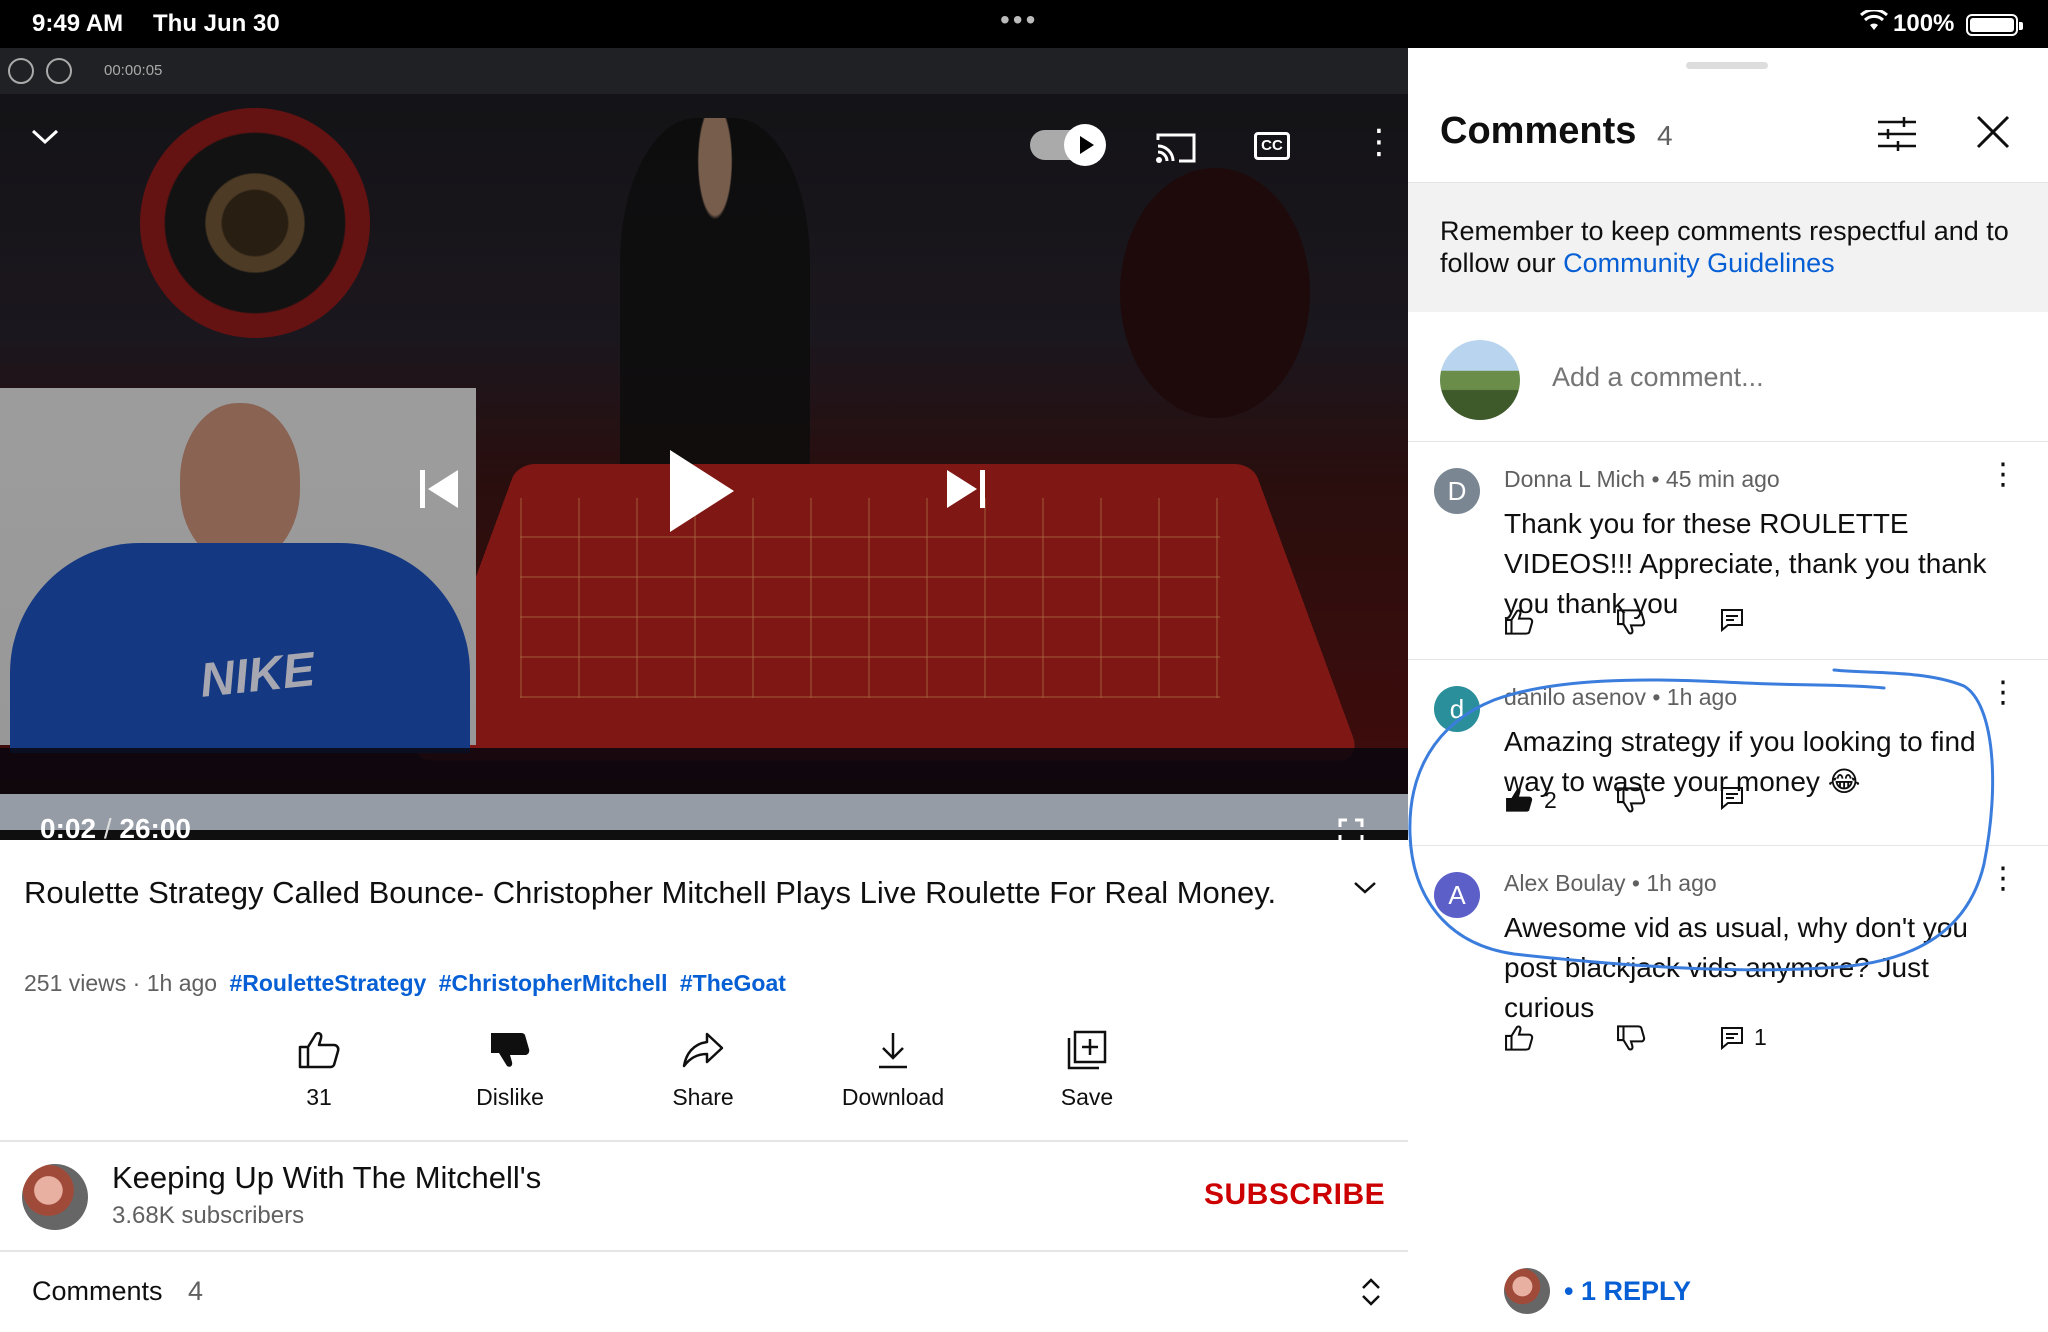 The height and width of the screenshot is (1332, 2048). Describe the element at coordinates (704, 71) in the screenshot. I see `screen-recorder-bar: 00:00:05` at that location.